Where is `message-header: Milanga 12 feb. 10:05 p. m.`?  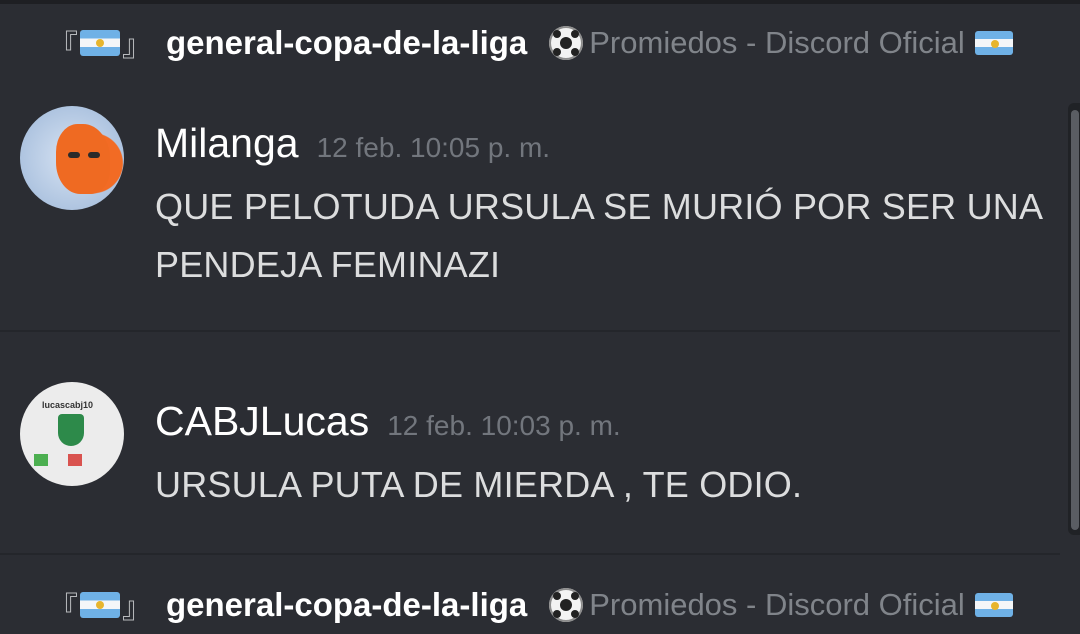
message-header: Milanga 12 feb. 10:05 p. m. is located at coordinates (352, 143).